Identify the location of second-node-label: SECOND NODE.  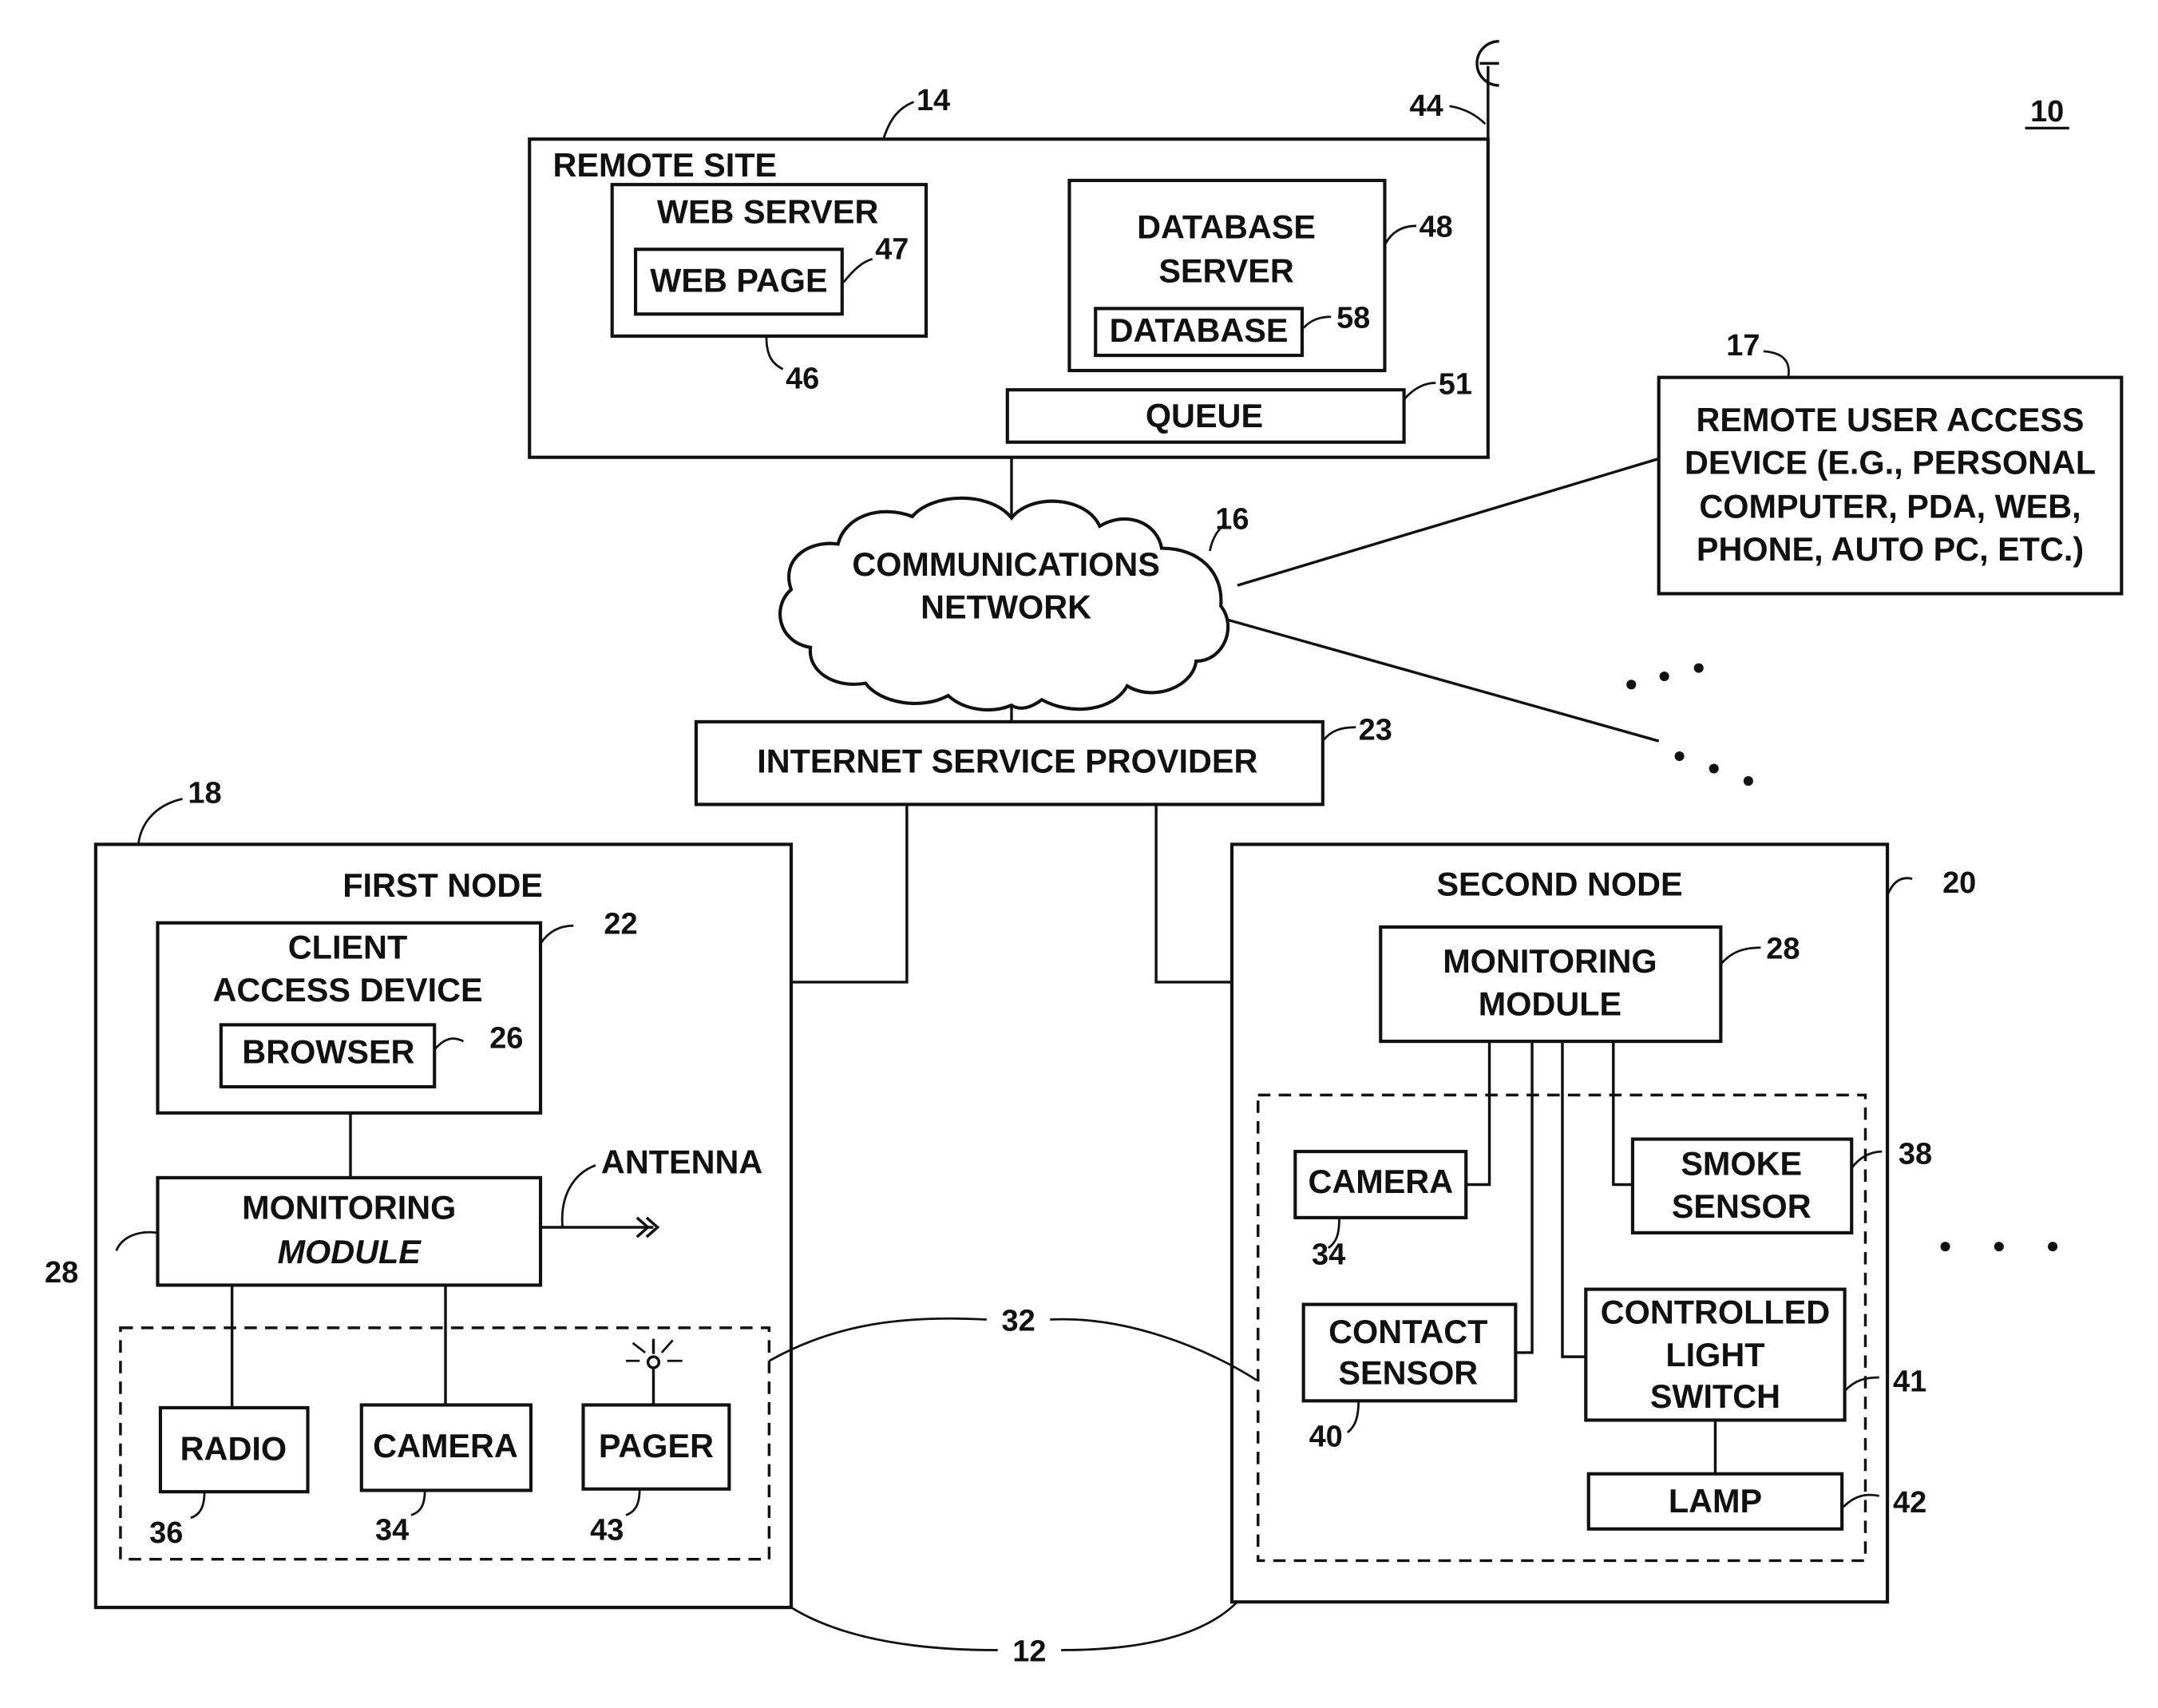
(1559, 884).